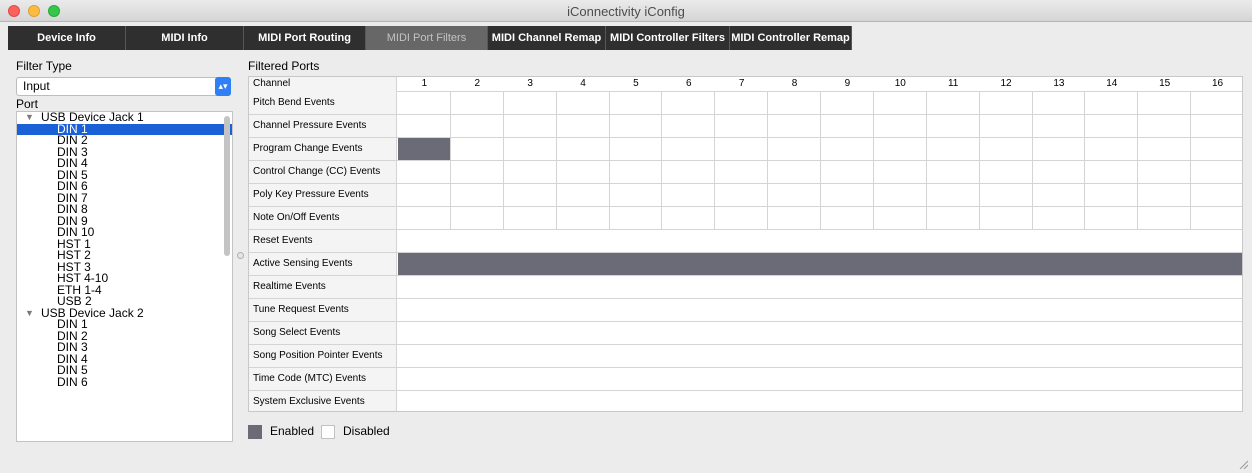  Describe the element at coordinates (124, 255) in the screenshot. I see `port-item: HST 2` at that location.